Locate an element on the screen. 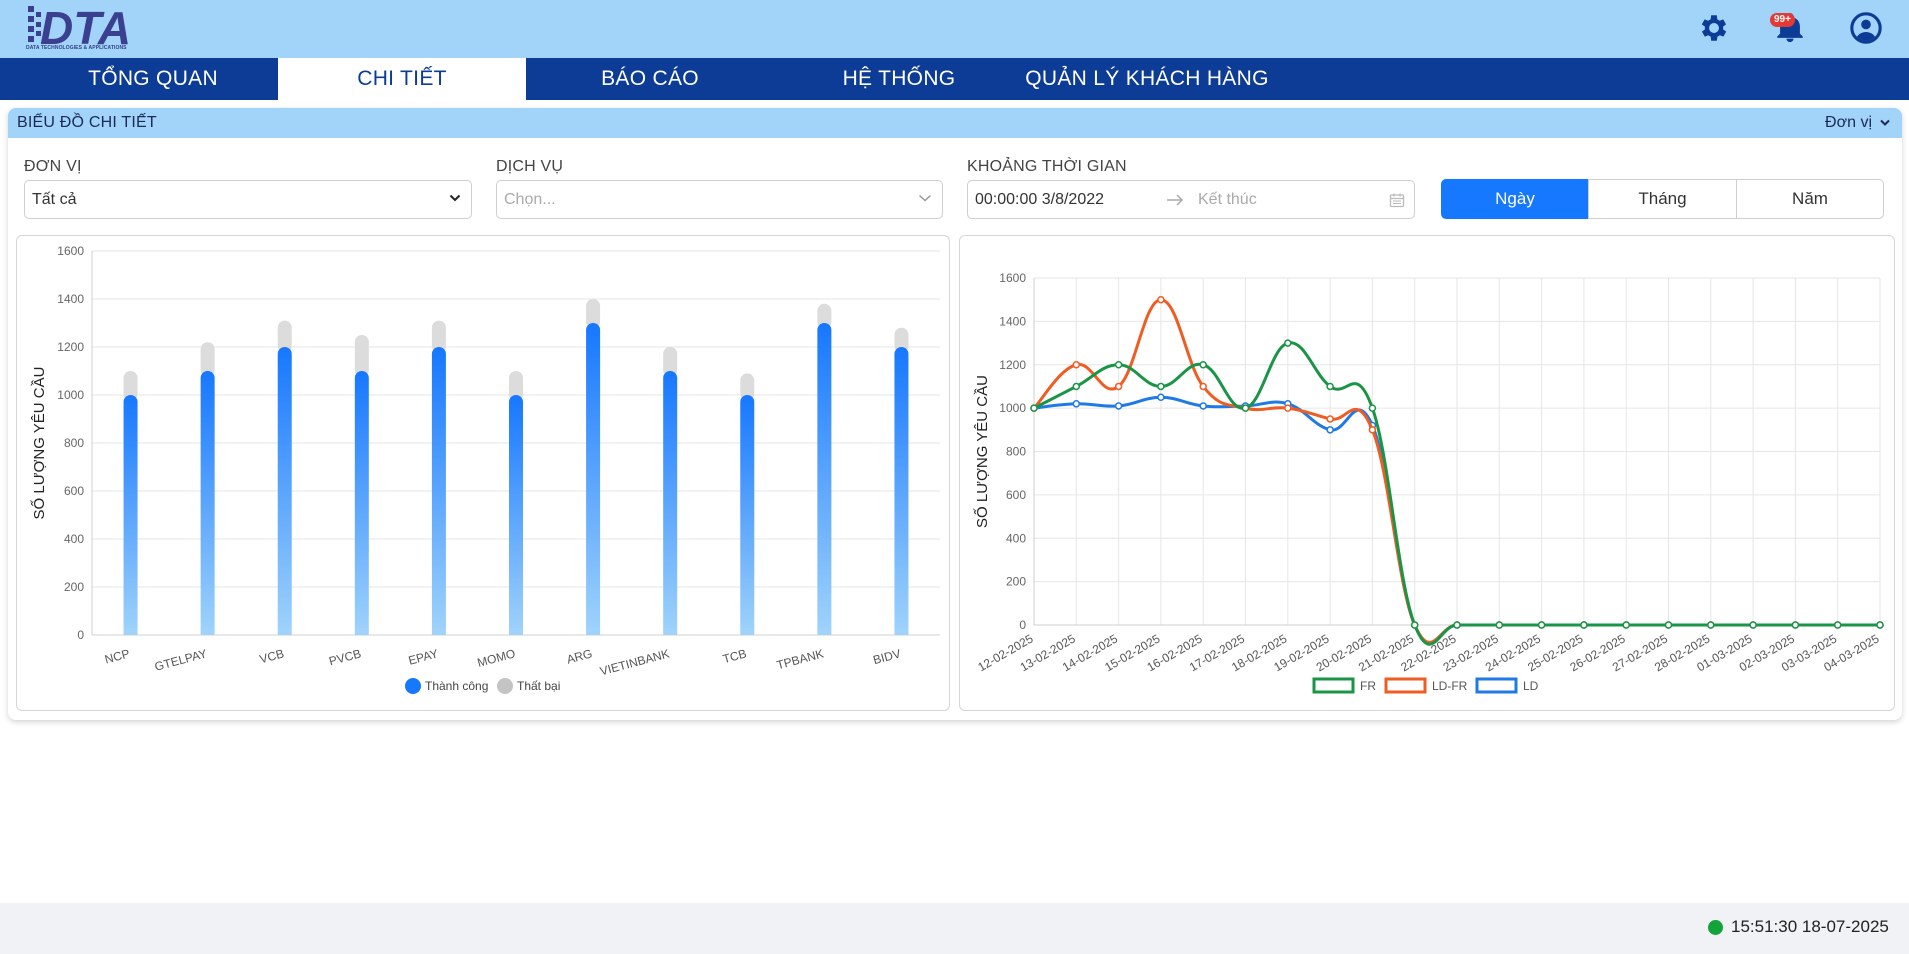  tab-quan-ly-khach-hang: QUẢN LÝ KHÁCH HÀNG is located at coordinates (1147, 79).